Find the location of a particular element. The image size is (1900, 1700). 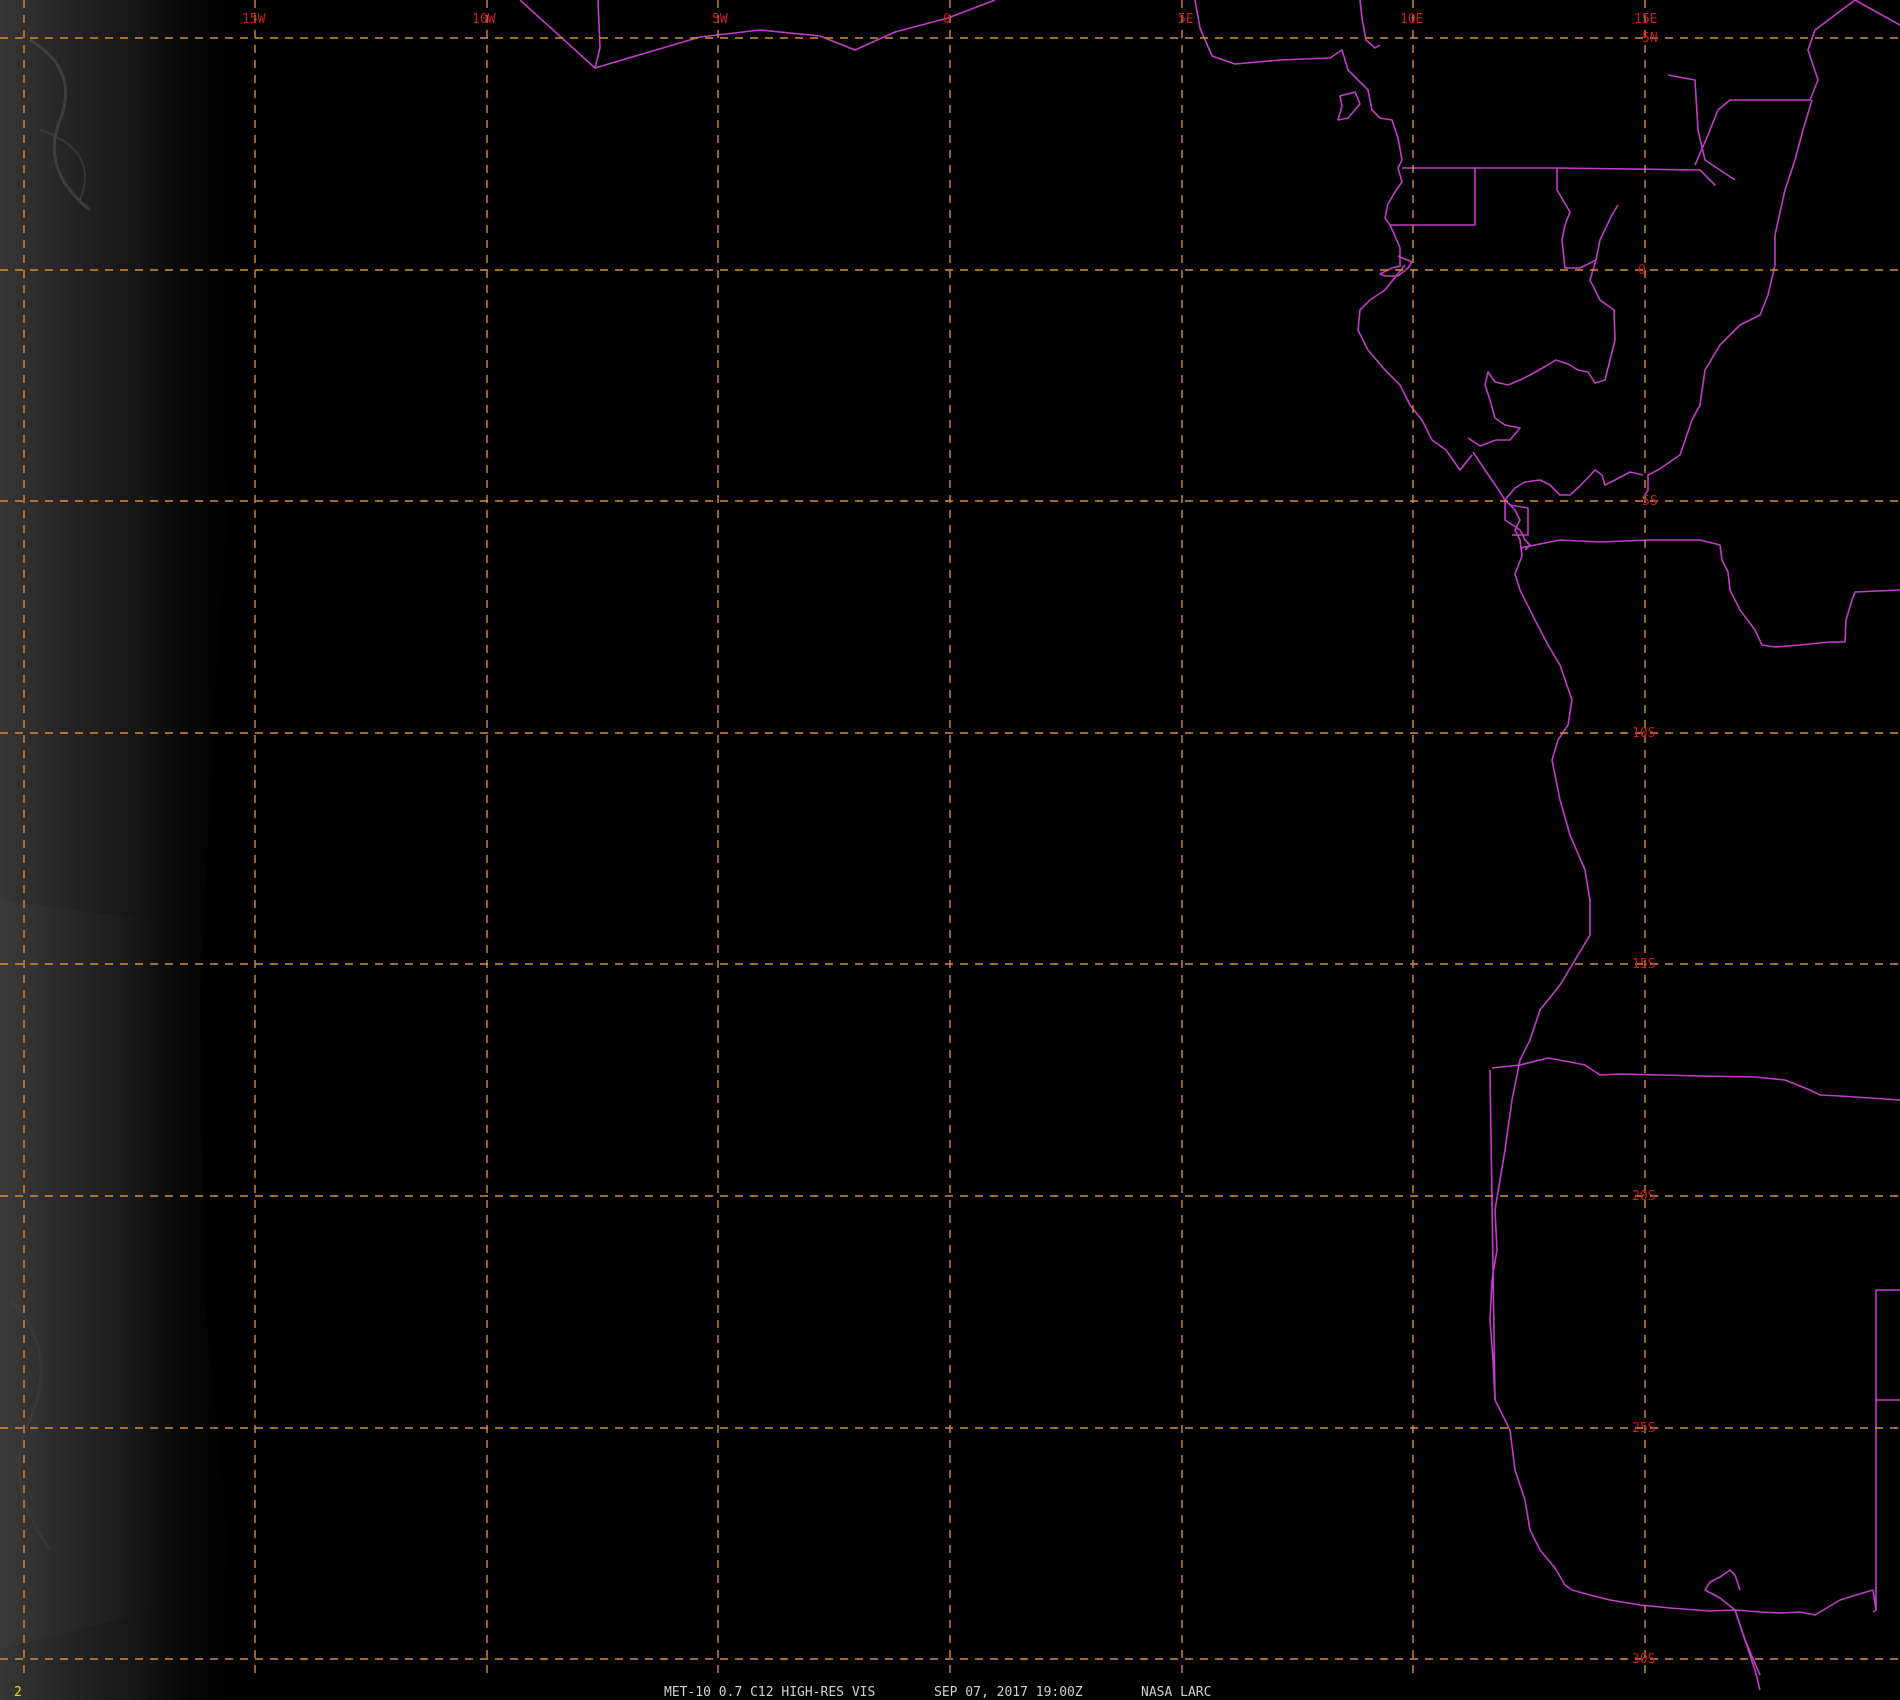

frame-number: 2 is located at coordinates (18, 1692).